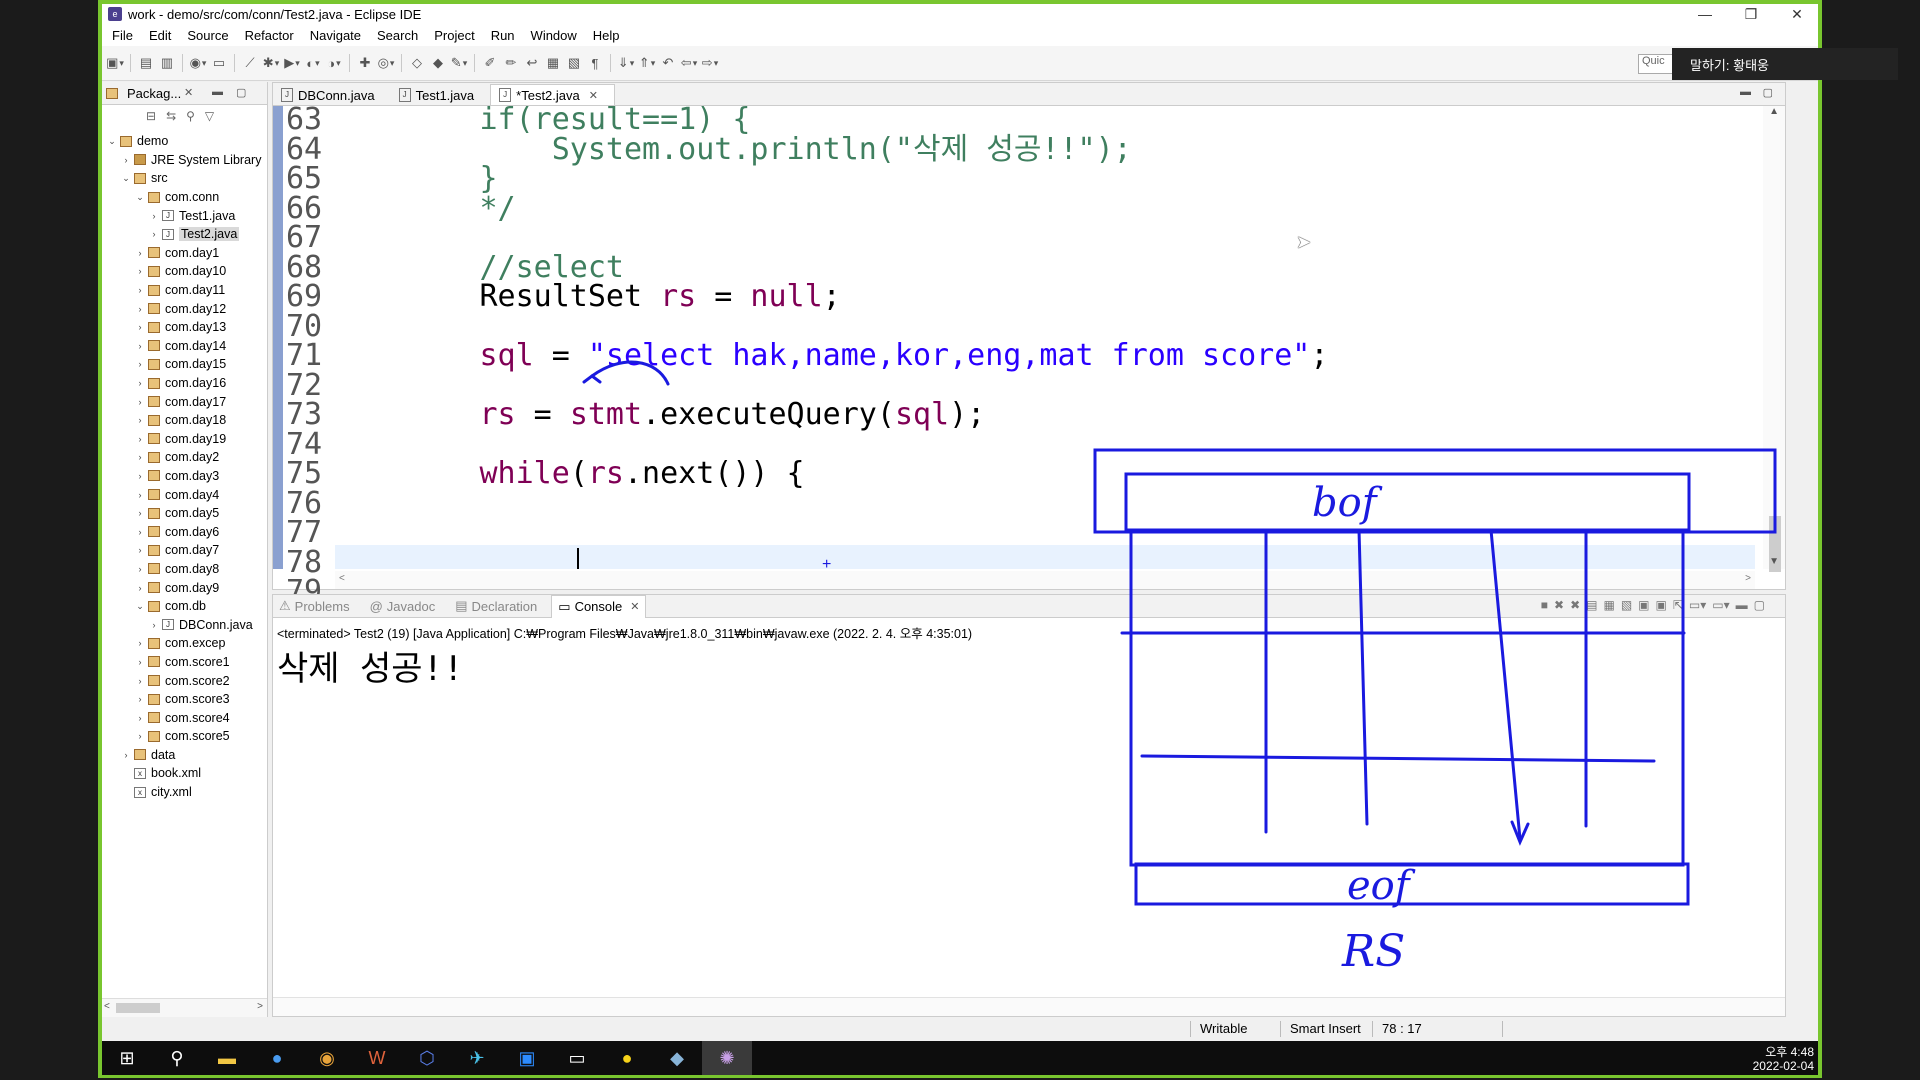 Image resolution: width=1920 pixels, height=1080 pixels. What do you see at coordinates (1029, 1006) in the screenshot?
I see `horizontal-scrollbar` at bounding box center [1029, 1006].